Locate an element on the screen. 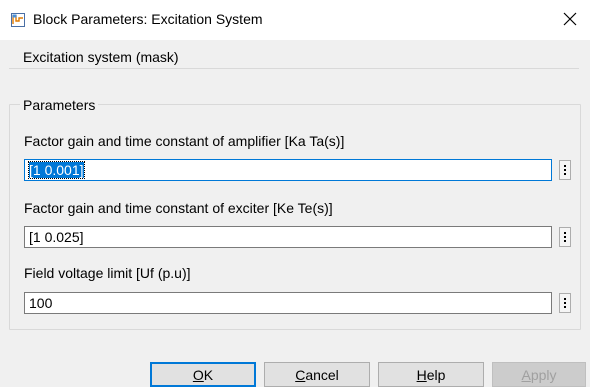 The height and width of the screenshot is (387, 590). window-title: Block Parameters: Excitation System is located at coordinates (148, 19).